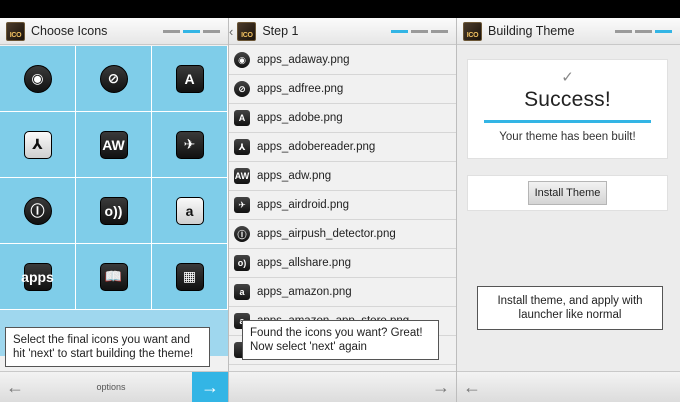 This screenshot has height=402, width=680. Describe the element at coordinates (304, 292) in the screenshot. I see `file-name: apps_amazon.png` at that location.